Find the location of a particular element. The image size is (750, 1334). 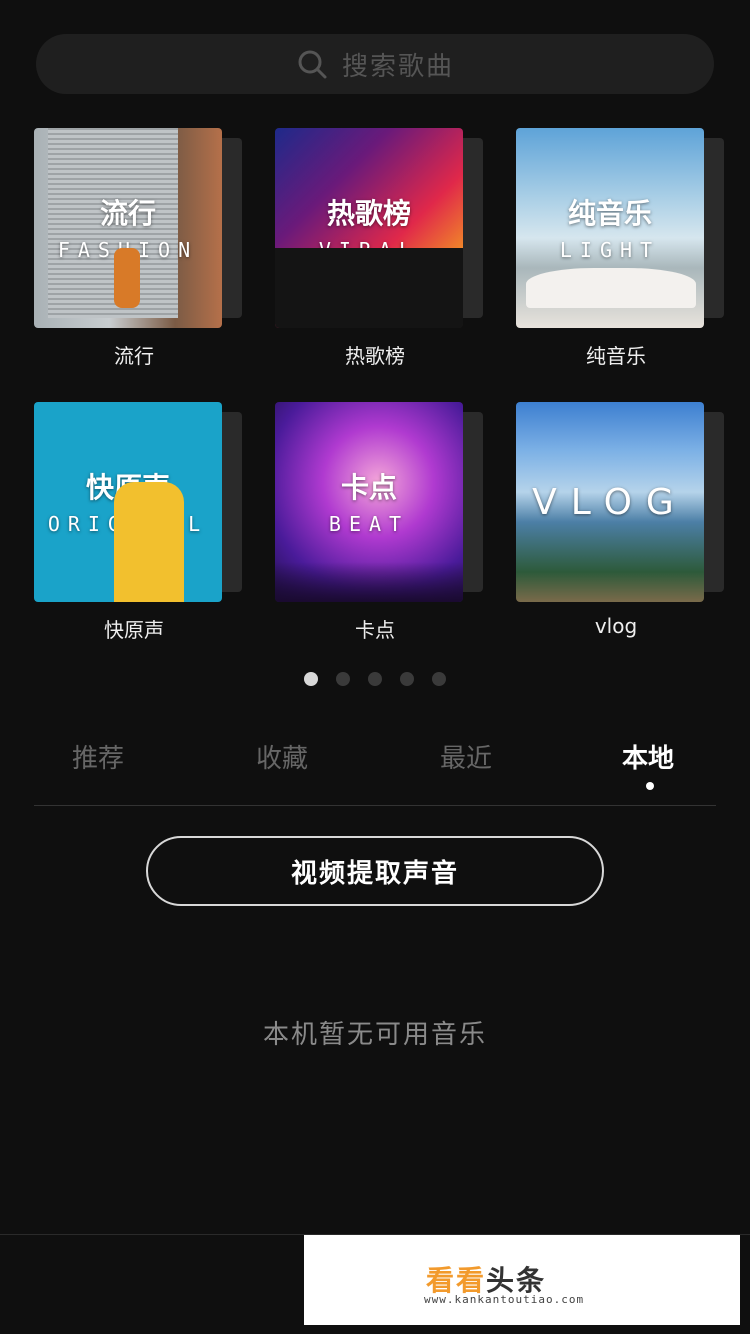

watermark-url: www.kankantoutiao.com is located at coordinates (504, 1299).